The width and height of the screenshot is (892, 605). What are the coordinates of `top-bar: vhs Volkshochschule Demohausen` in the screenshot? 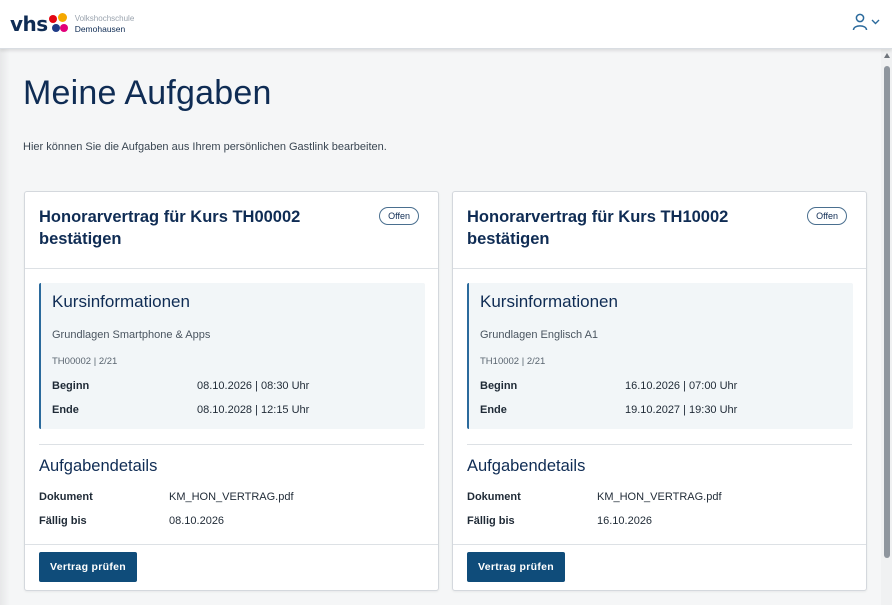 It's located at (446, 24).